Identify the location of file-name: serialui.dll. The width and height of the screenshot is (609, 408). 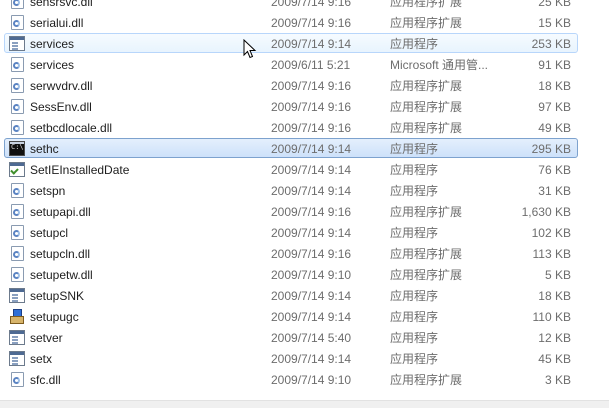
(57, 23).